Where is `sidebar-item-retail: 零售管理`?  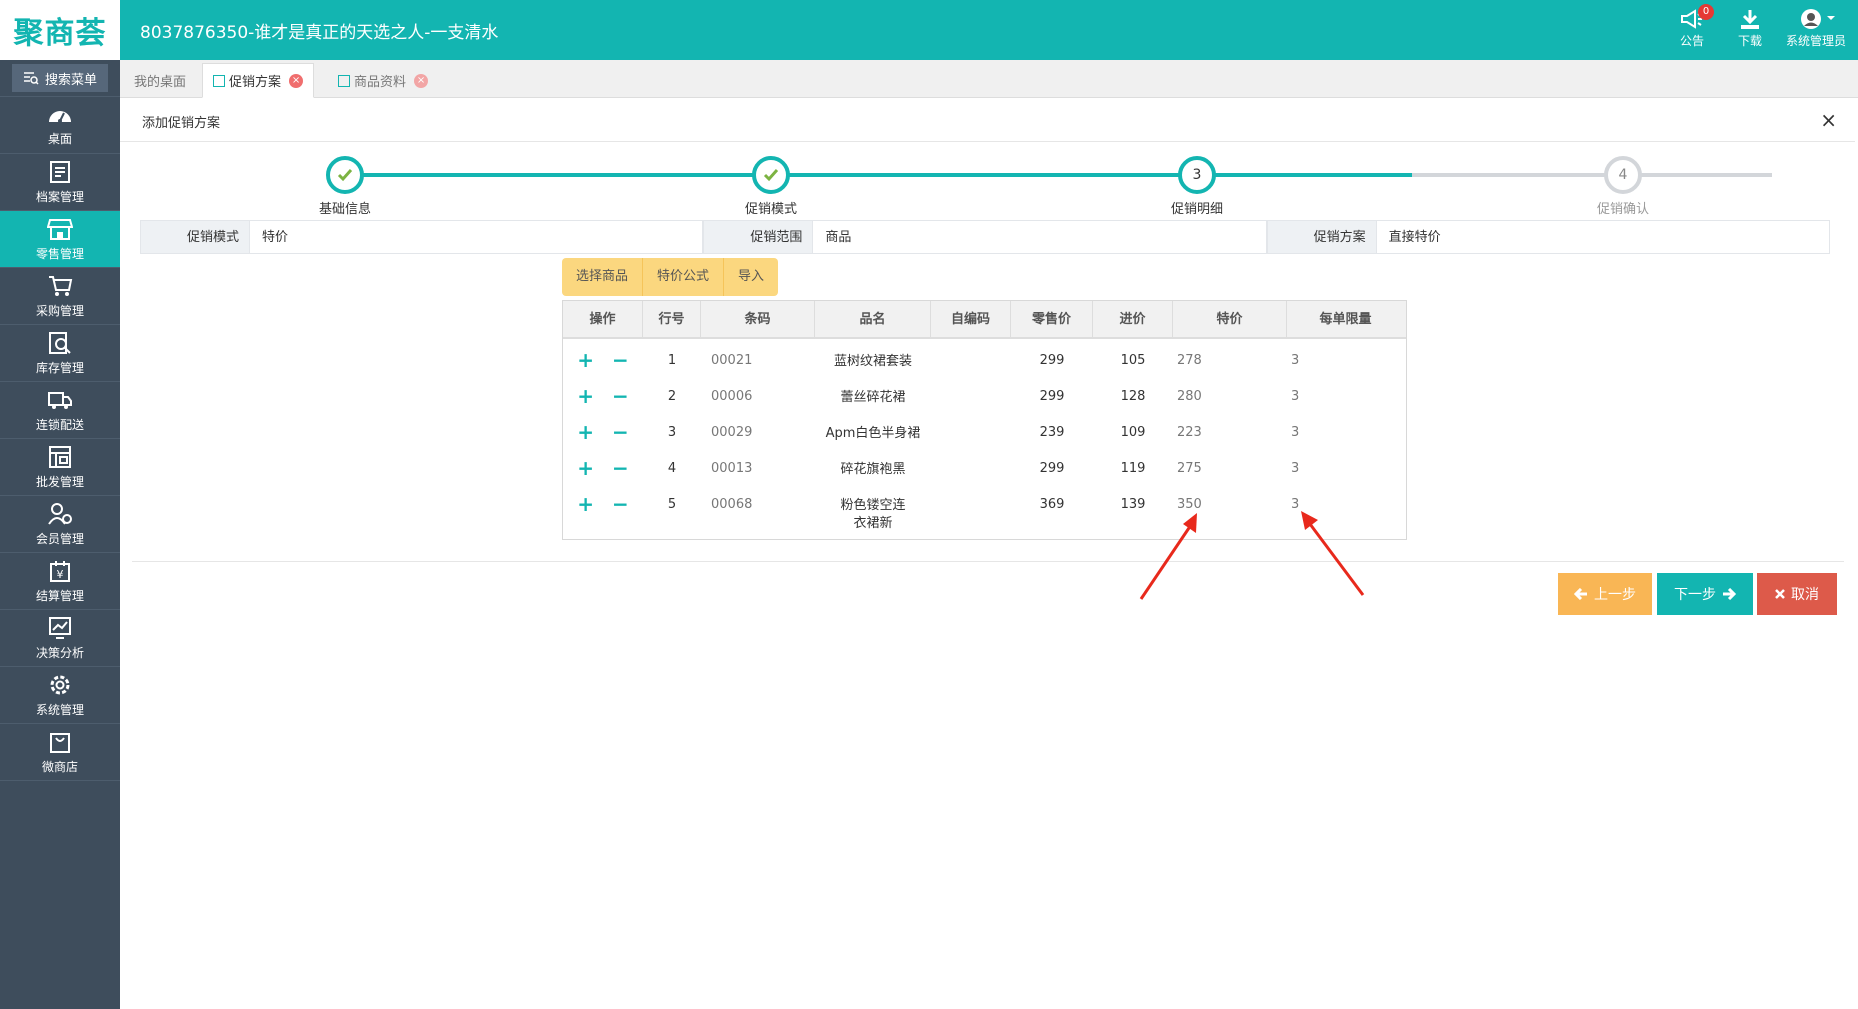 sidebar-item-retail: 零售管理 is located at coordinates (60, 239).